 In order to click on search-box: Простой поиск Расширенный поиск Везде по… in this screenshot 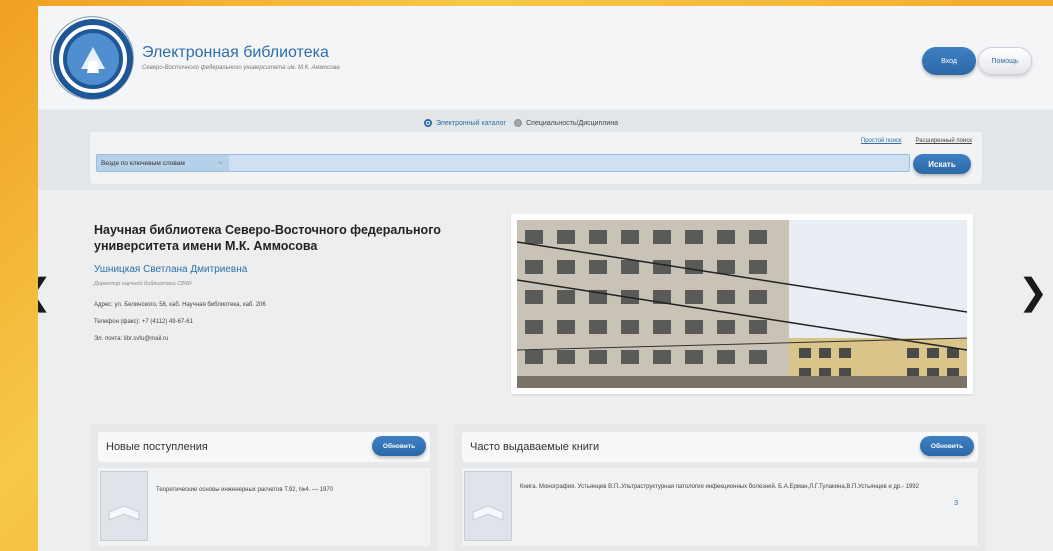, I will do `click(536, 158)`.